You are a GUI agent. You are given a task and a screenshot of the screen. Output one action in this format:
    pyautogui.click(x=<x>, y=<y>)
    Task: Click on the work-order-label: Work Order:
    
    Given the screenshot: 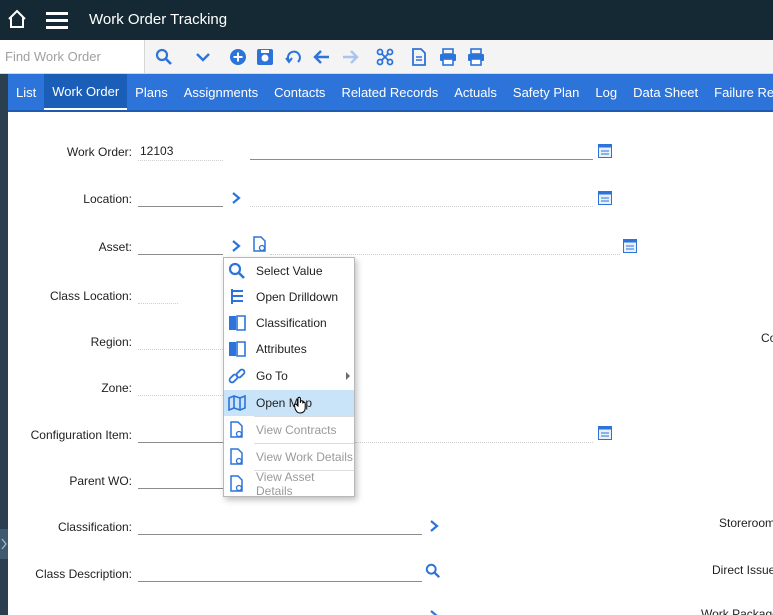 What is the action you would take?
    pyautogui.click(x=99, y=152)
    